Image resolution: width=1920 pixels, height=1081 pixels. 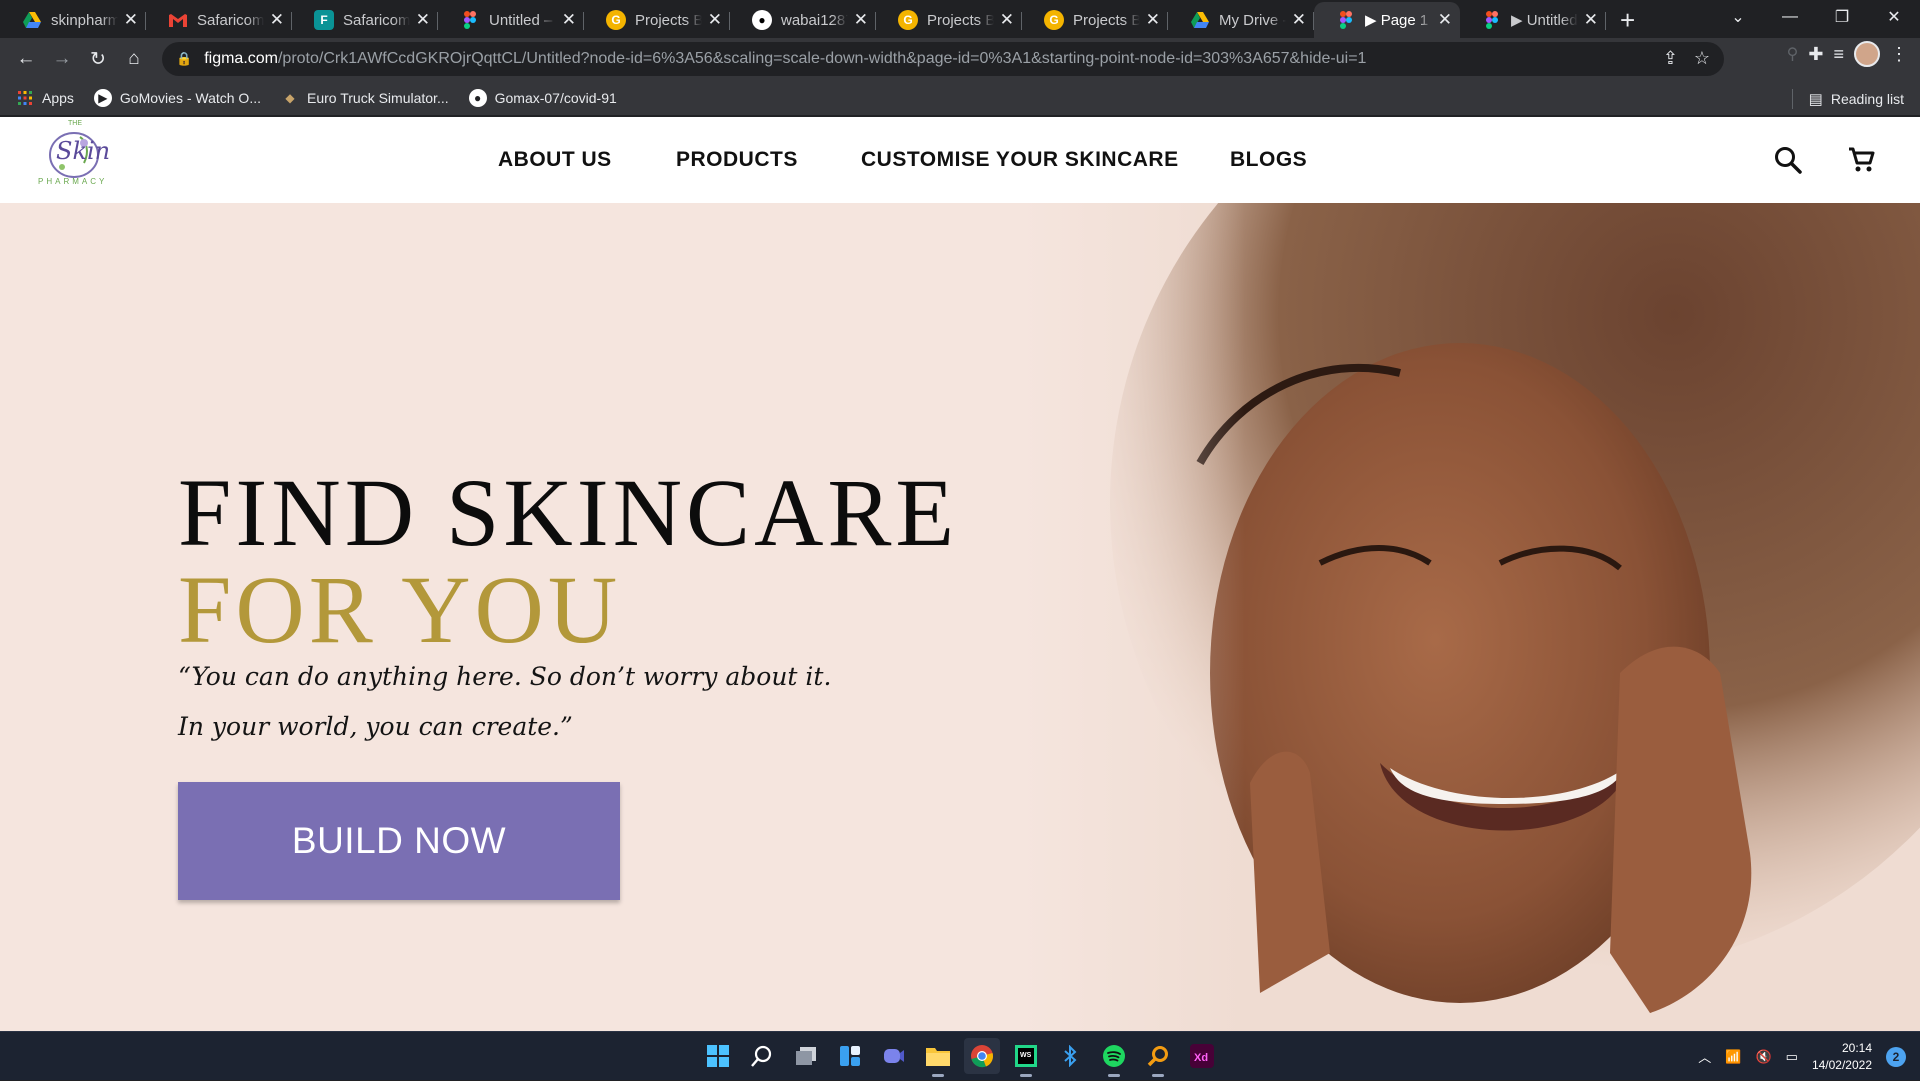 What do you see at coordinates (960, 1057) in the screenshot?
I see `taskbar-apps: WS Xd` at bounding box center [960, 1057].